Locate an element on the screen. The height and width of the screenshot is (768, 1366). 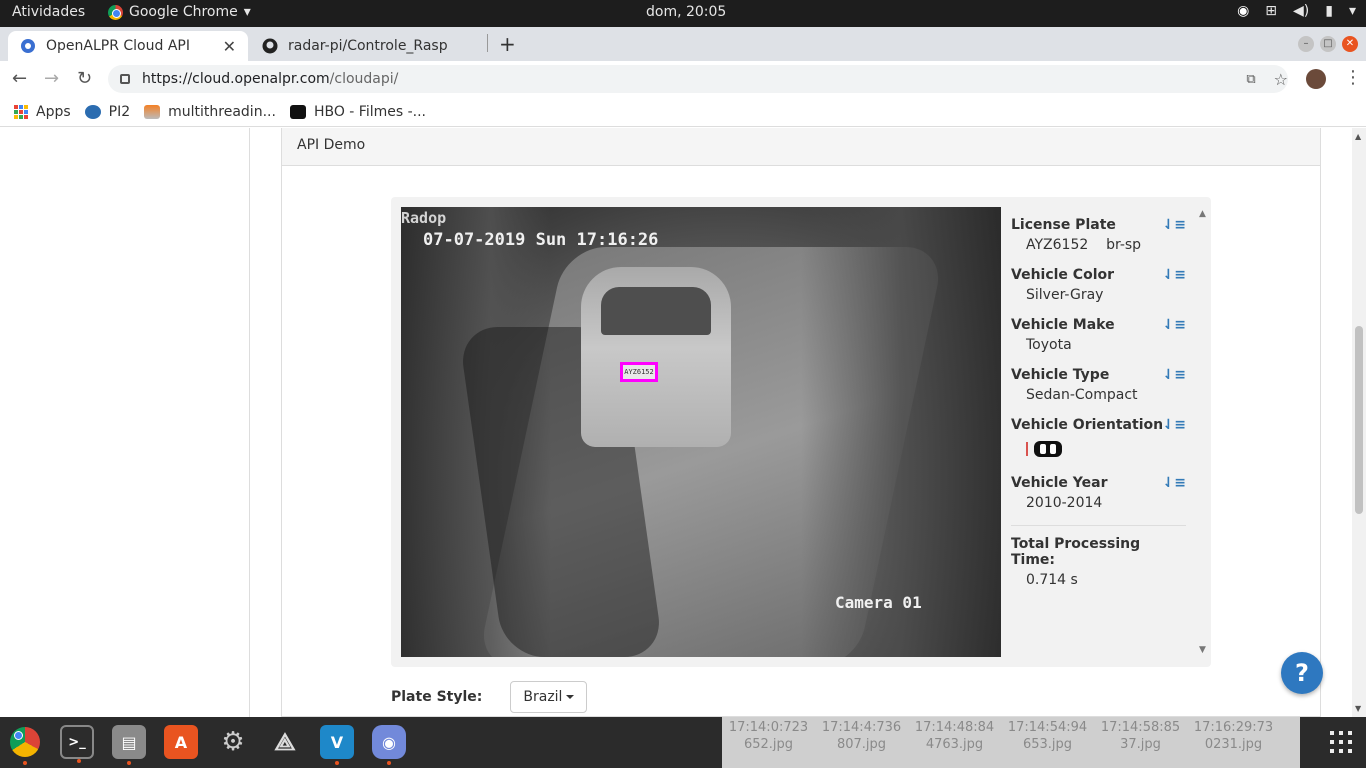
orientation-indicator is located at coordinates (1098, 449).